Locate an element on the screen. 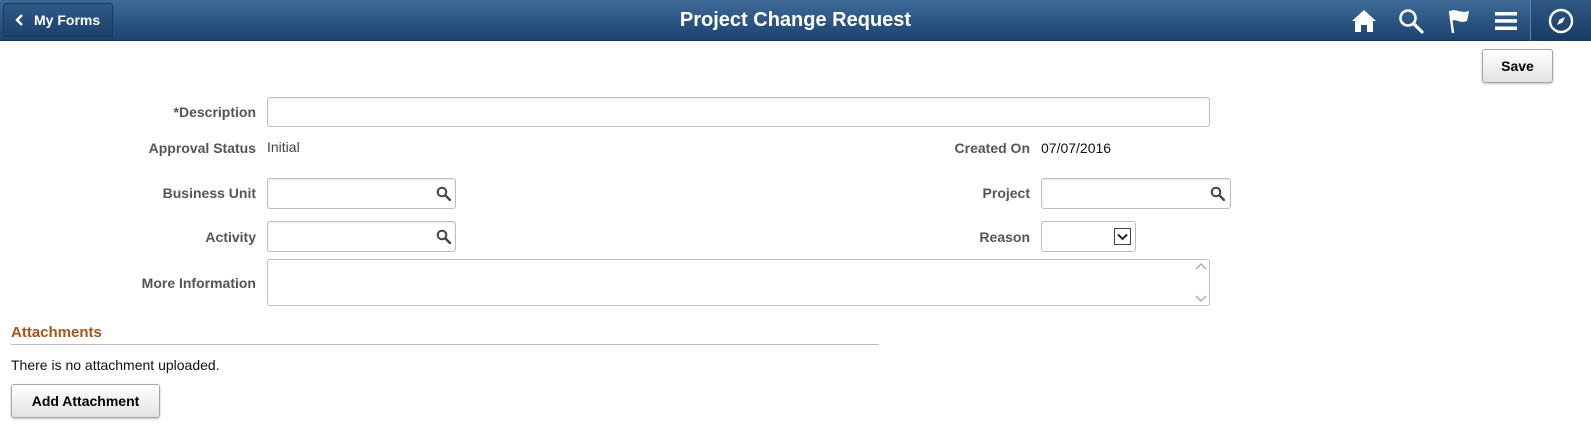 This screenshot has height=430, width=1591. back-to-my-forms-button: My Forms is located at coordinates (58, 20).